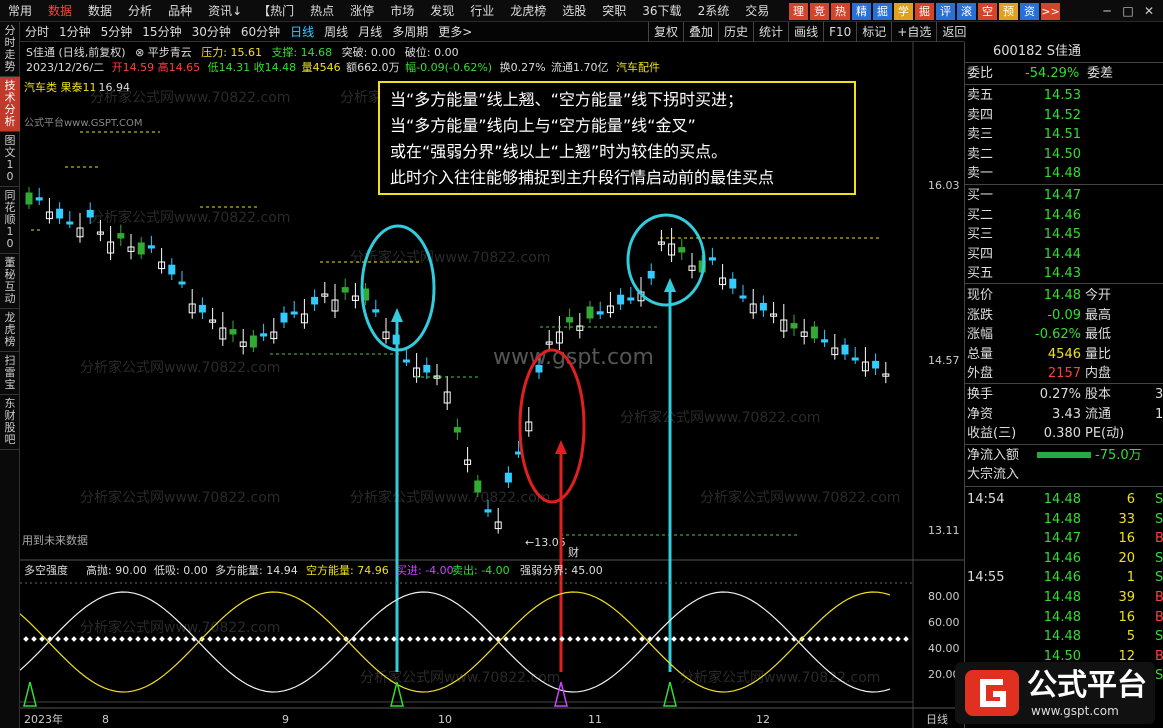  I want to click on sidebar-tab: 东财股吧, so click(10, 422).